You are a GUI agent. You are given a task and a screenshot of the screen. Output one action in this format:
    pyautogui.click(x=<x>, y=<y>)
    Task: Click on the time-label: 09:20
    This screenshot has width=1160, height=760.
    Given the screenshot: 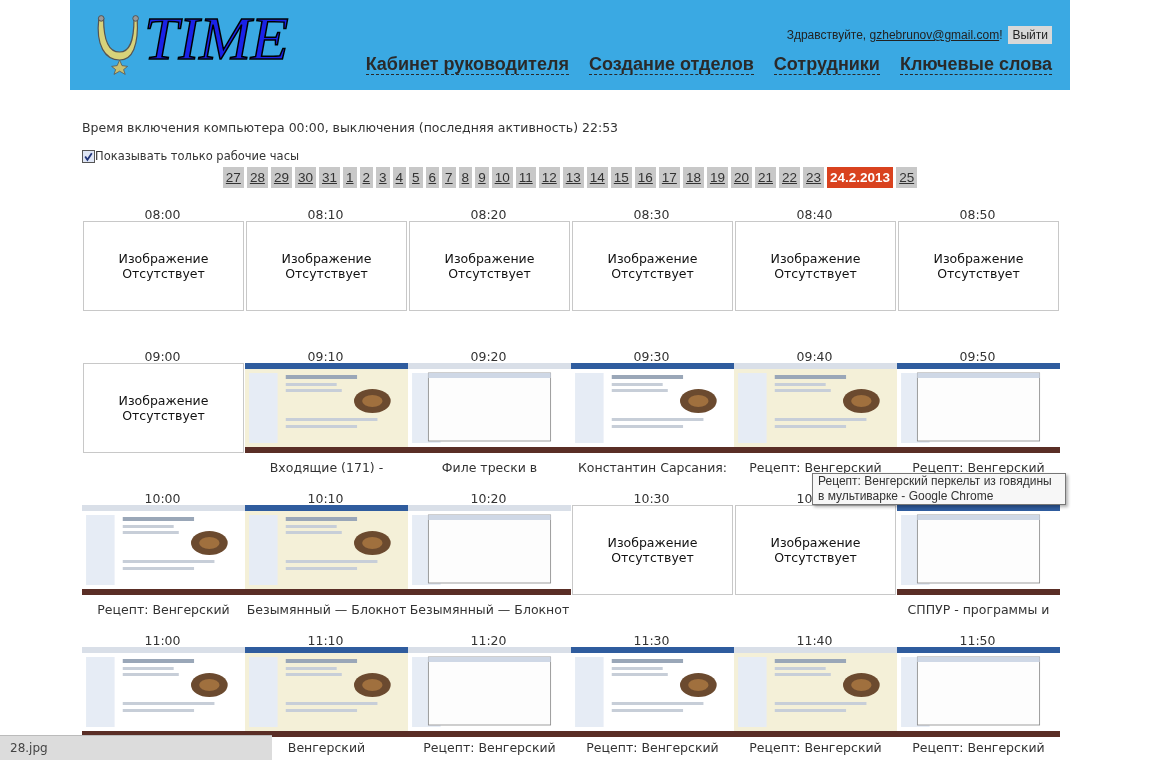 What is the action you would take?
    pyautogui.click(x=488, y=356)
    